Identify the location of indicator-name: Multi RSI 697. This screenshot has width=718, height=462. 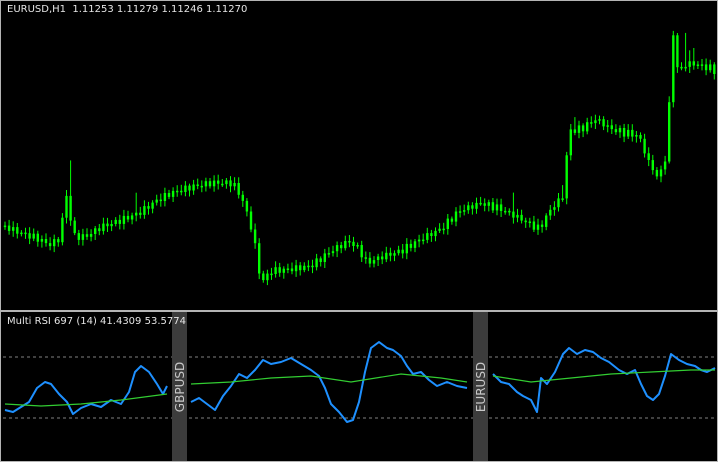
(40, 321).